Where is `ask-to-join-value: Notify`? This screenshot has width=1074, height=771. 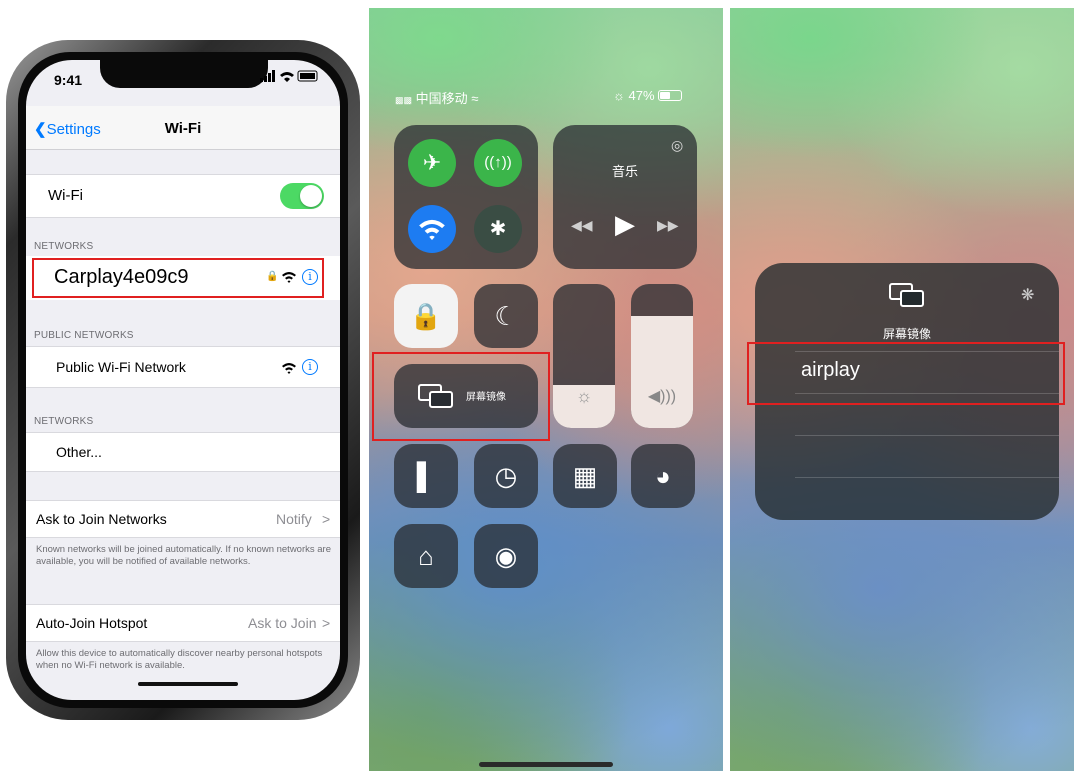 ask-to-join-value: Notify is located at coordinates (294, 519).